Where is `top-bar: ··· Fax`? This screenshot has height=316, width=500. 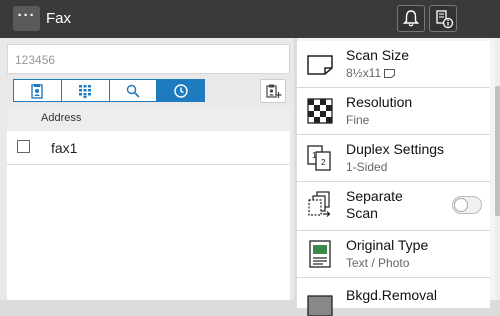
top-bar: ··· Fax is located at coordinates (250, 19).